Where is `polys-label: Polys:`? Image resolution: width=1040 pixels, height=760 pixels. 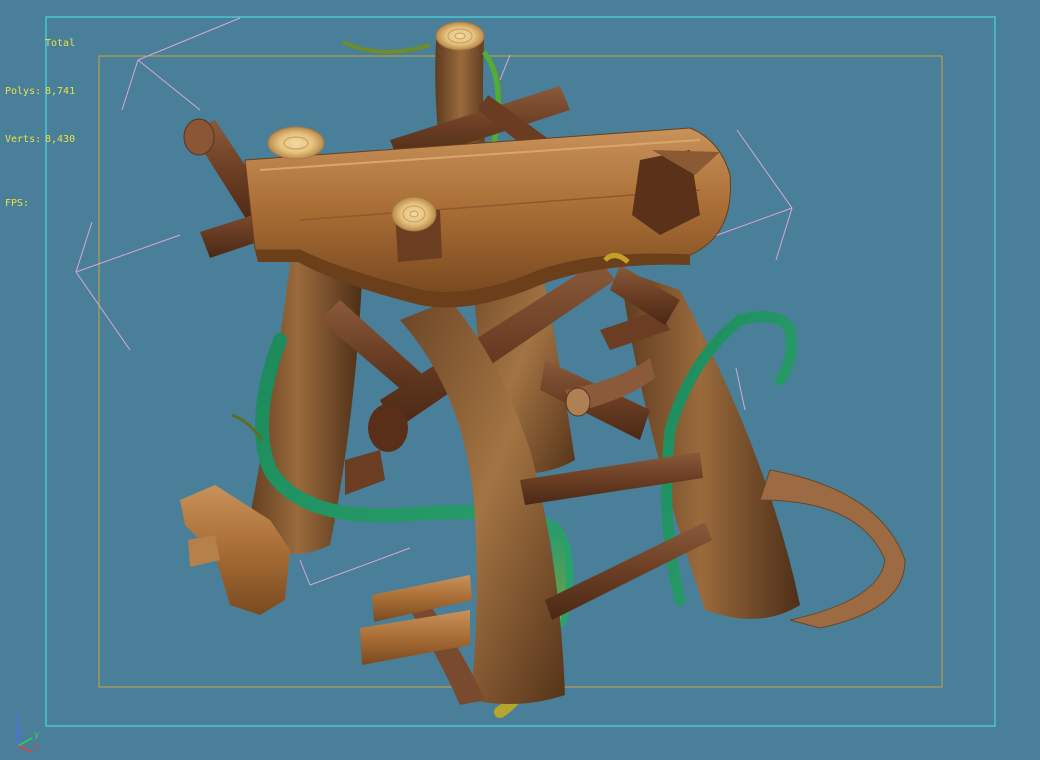 polys-label: Polys: is located at coordinates (23, 91).